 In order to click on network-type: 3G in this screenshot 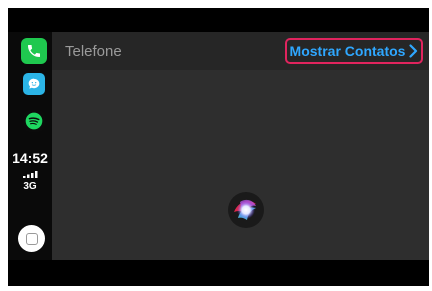, I will do `click(30, 186)`.